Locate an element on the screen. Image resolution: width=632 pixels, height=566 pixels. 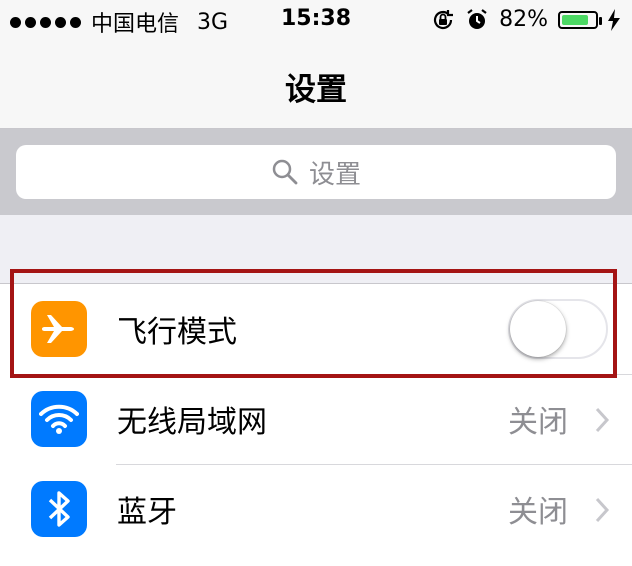
setting-label: 蓝牙 is located at coordinates (147, 512).